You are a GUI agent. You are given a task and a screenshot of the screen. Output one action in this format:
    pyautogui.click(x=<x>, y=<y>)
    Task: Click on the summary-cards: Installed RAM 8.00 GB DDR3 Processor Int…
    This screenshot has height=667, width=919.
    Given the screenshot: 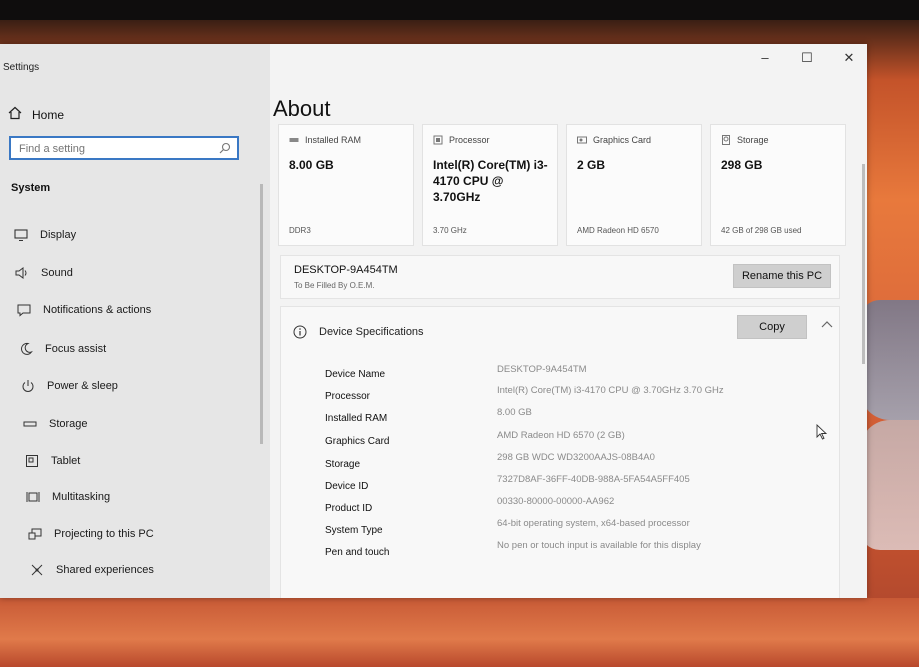 What is the action you would take?
    pyautogui.click(x=562, y=185)
    